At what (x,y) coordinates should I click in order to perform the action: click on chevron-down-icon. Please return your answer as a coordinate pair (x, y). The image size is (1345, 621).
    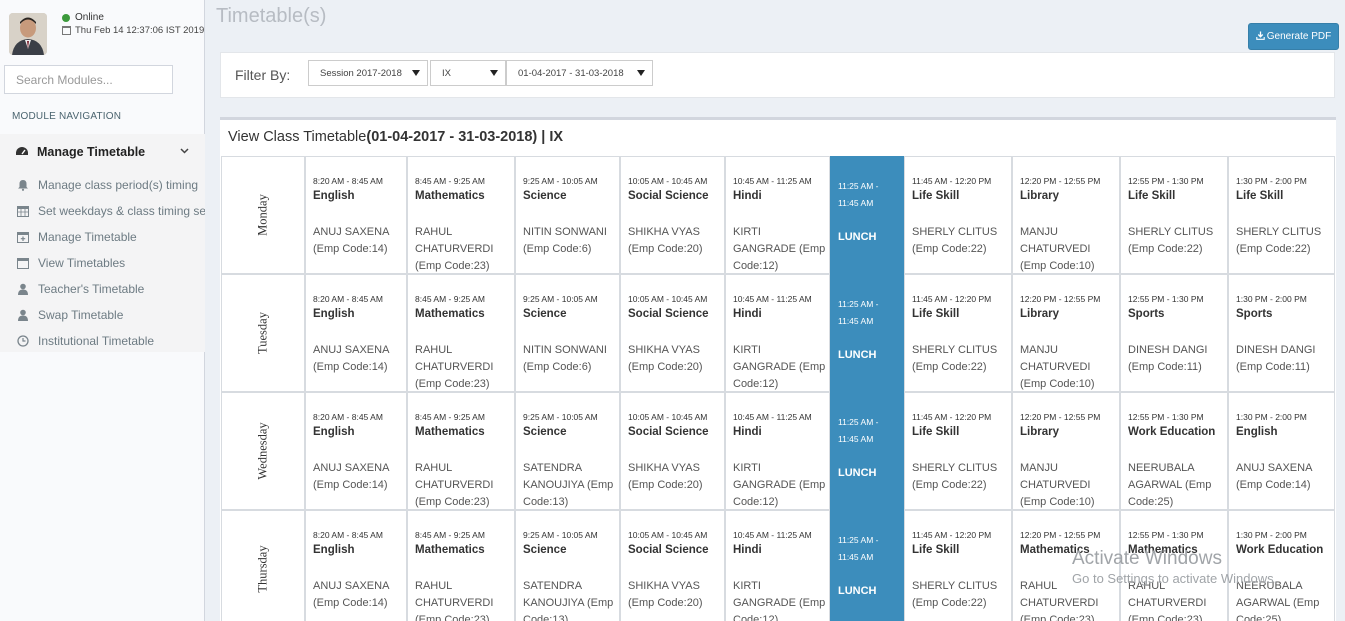
    Looking at the image, I should click on (184, 151).